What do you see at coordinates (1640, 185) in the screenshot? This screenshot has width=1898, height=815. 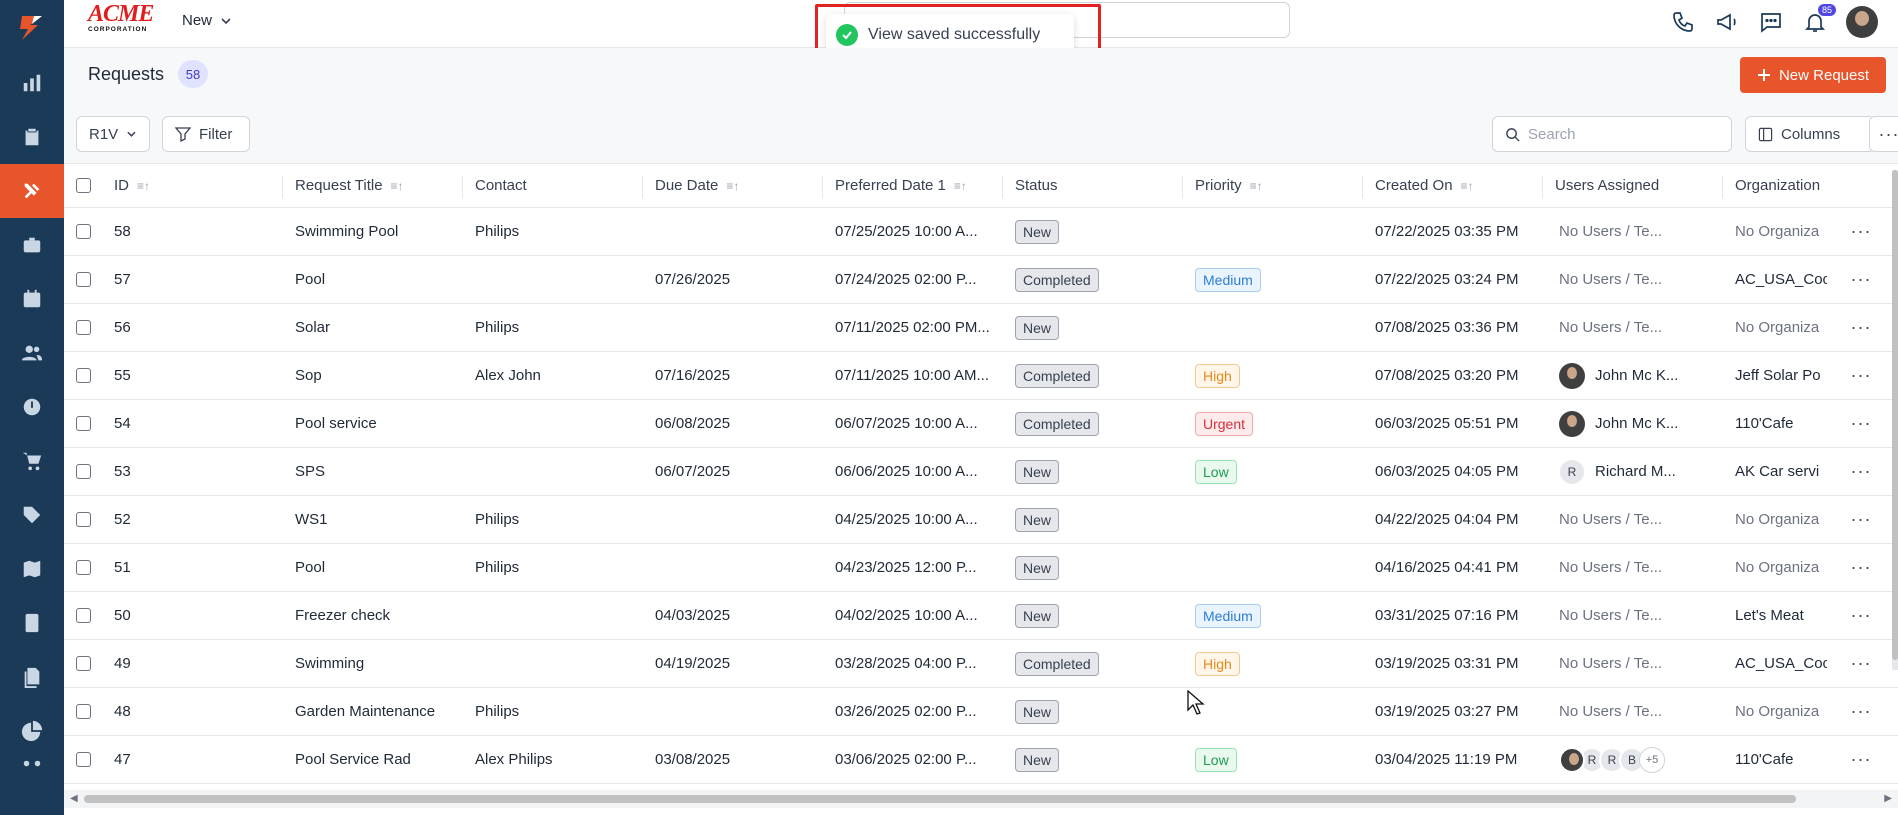 I see `column-header-users-assigned: Users Assigned` at bounding box center [1640, 185].